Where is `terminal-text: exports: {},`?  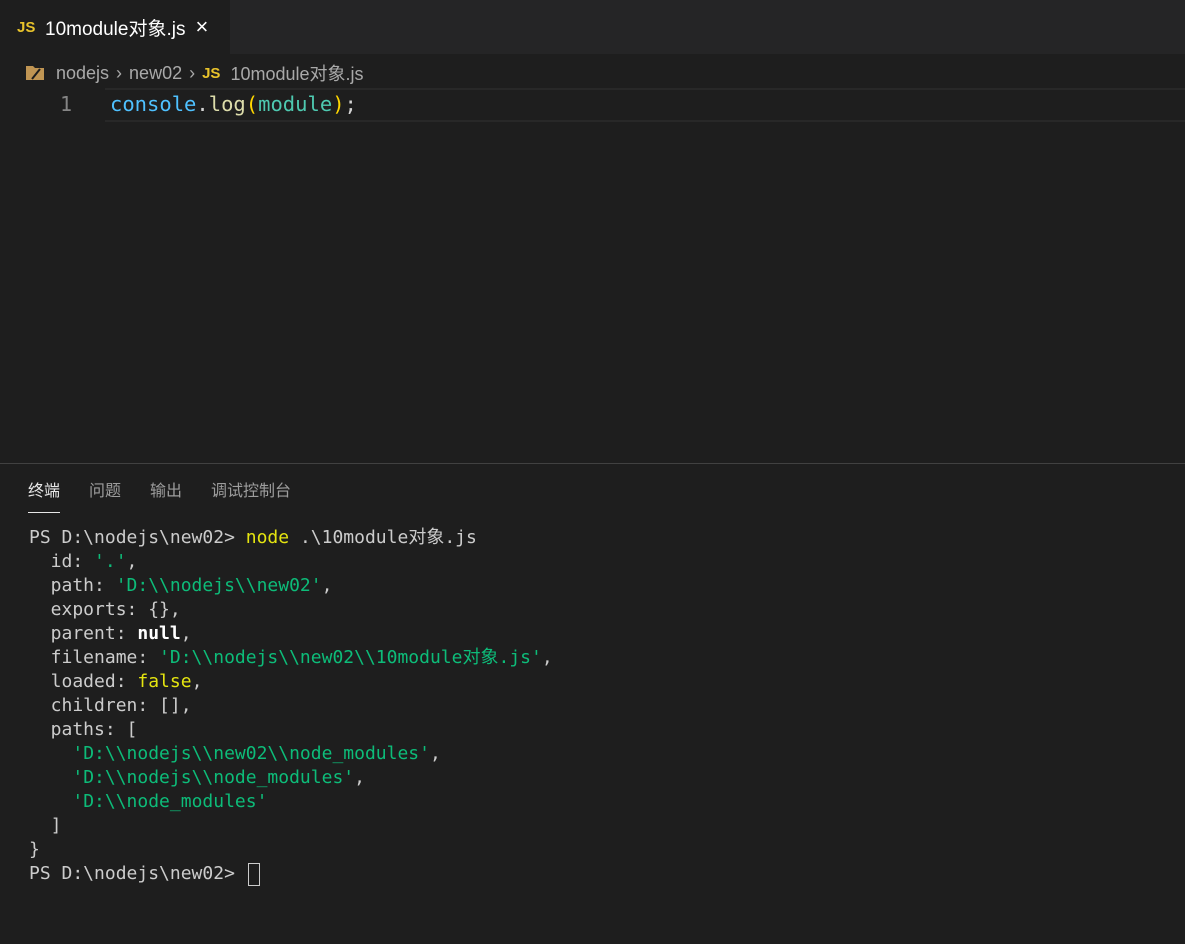
terminal-text: exports: {}, is located at coordinates (105, 609).